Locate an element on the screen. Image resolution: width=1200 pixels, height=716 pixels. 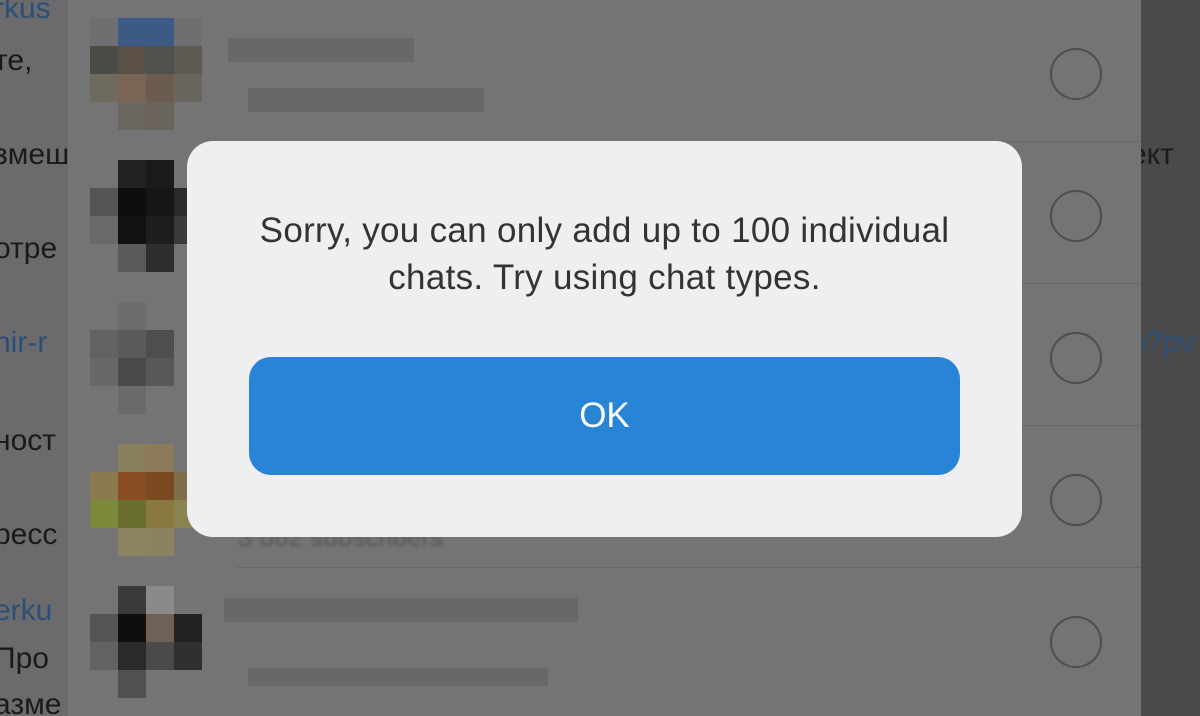
background-text: ект is located at coordinates (1157, 154).